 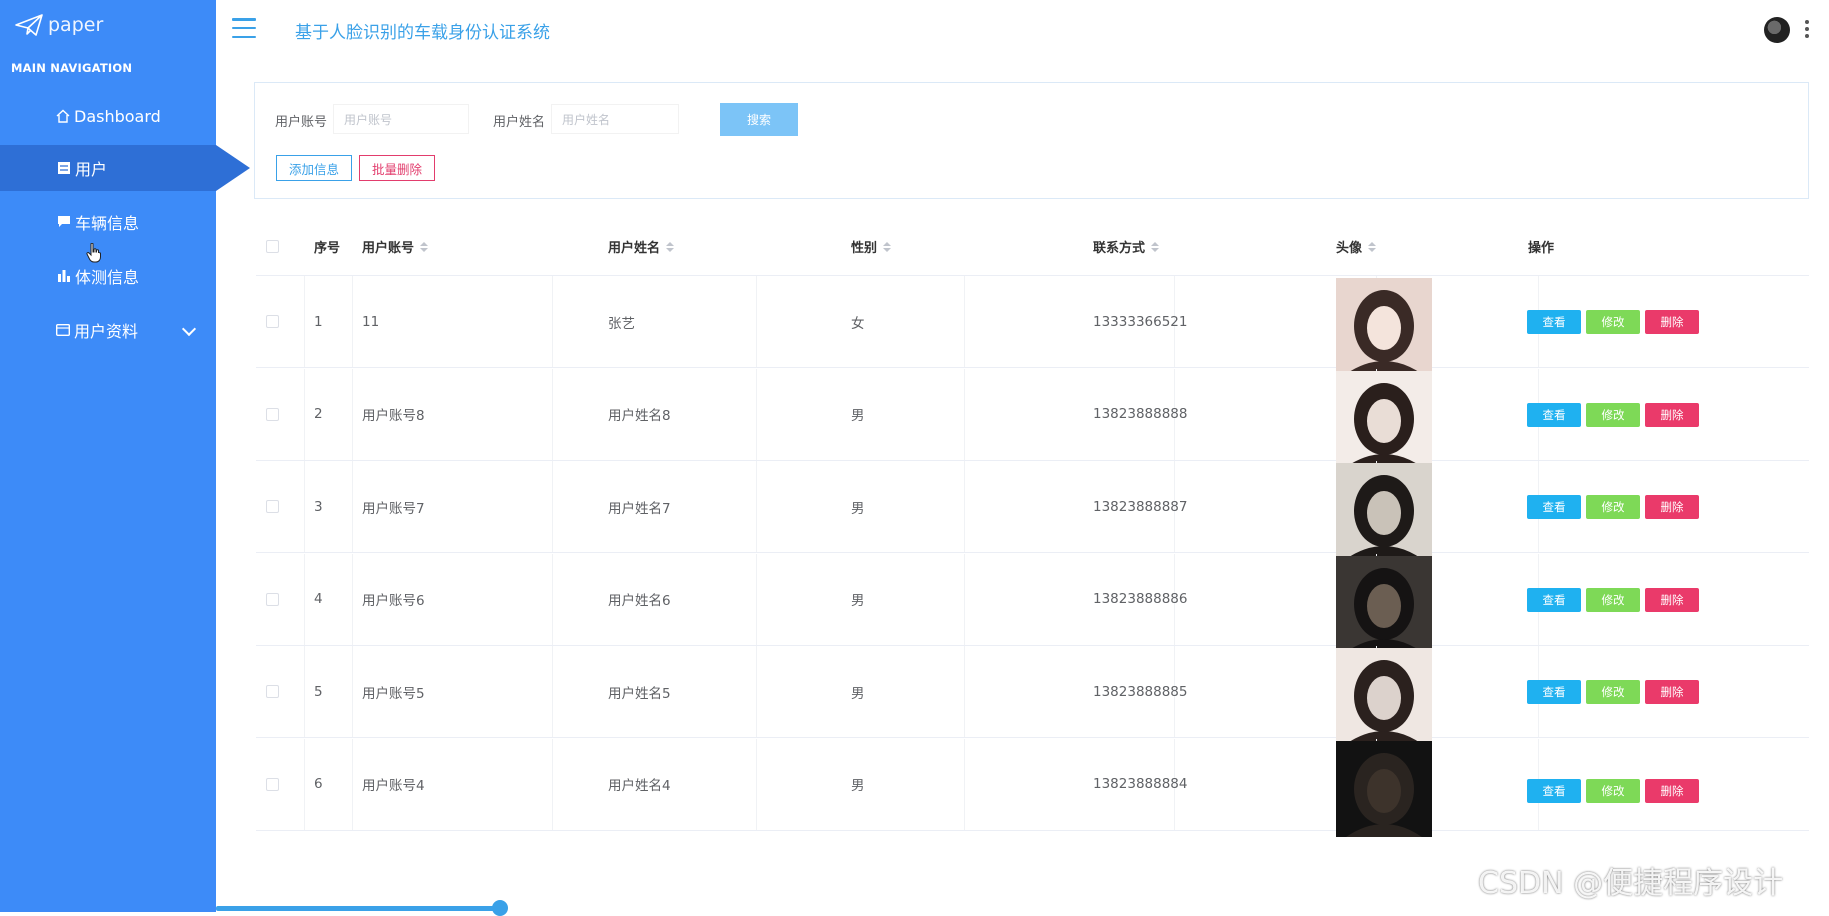 What do you see at coordinates (318, 784) in the screenshot?
I see `cell-index: 6` at bounding box center [318, 784].